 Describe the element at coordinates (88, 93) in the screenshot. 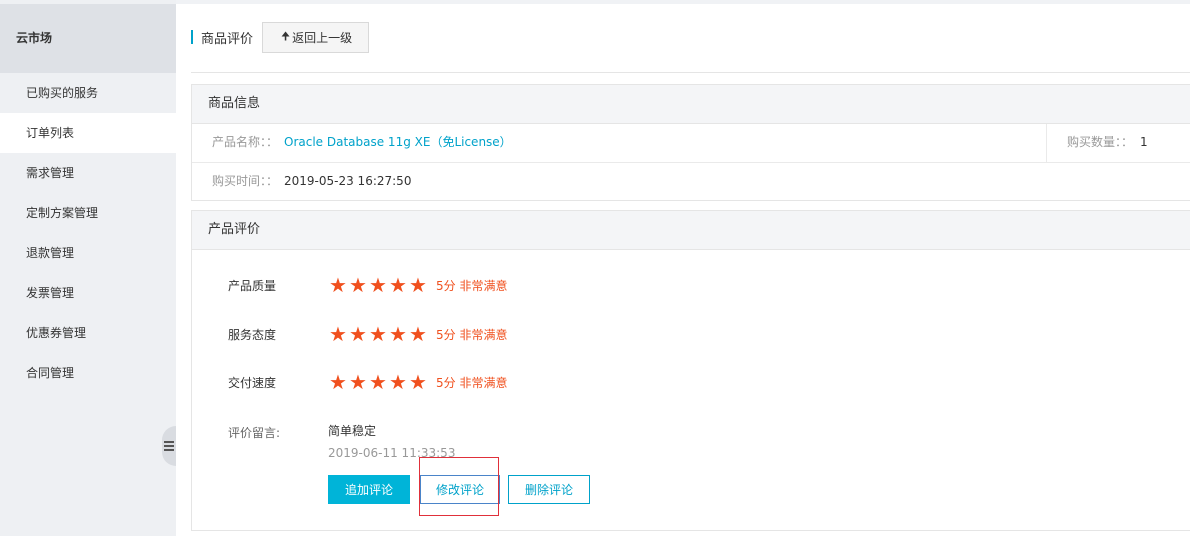

I see `sidebar-item-purchased-services: 已购买的服务` at that location.